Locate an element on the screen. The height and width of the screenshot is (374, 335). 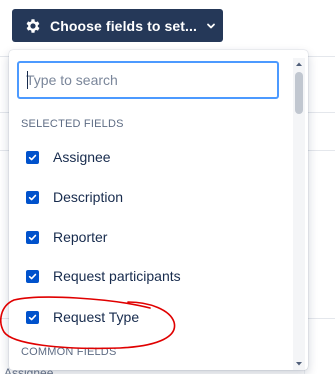
option-label: Assignee is located at coordinates (82, 157).